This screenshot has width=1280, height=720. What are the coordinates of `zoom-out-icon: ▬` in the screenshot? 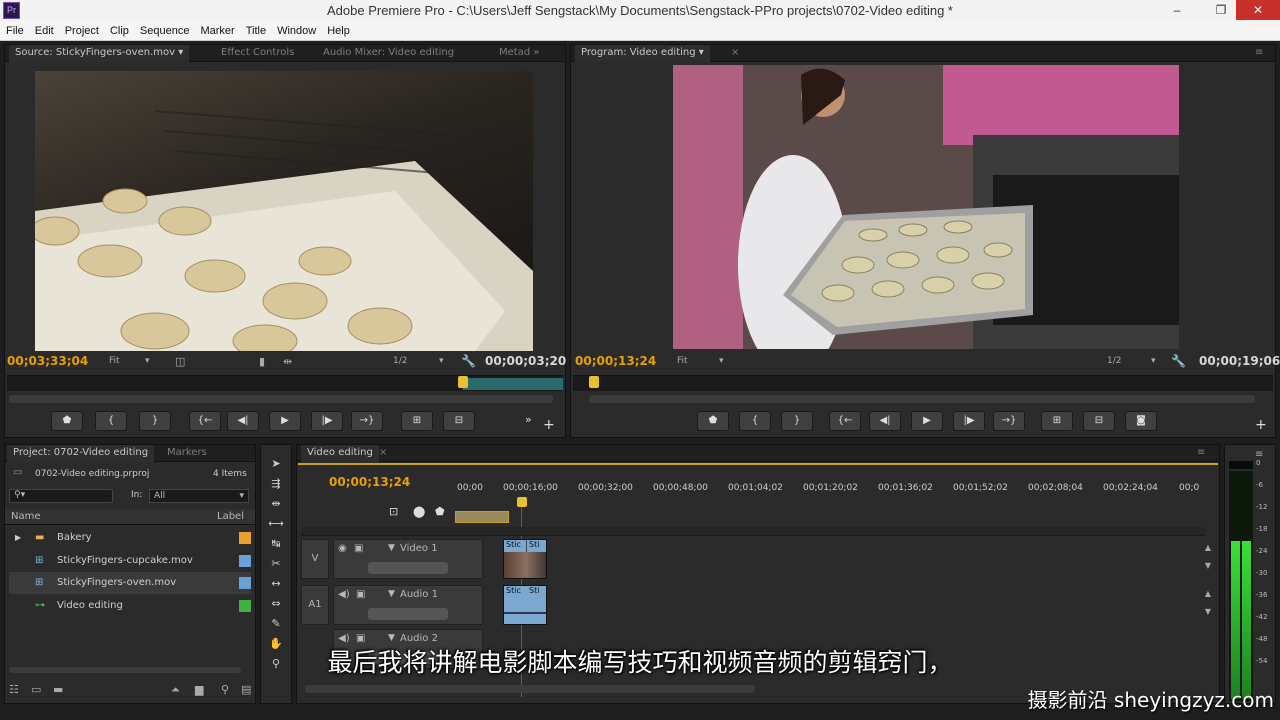 It's located at (58, 689).